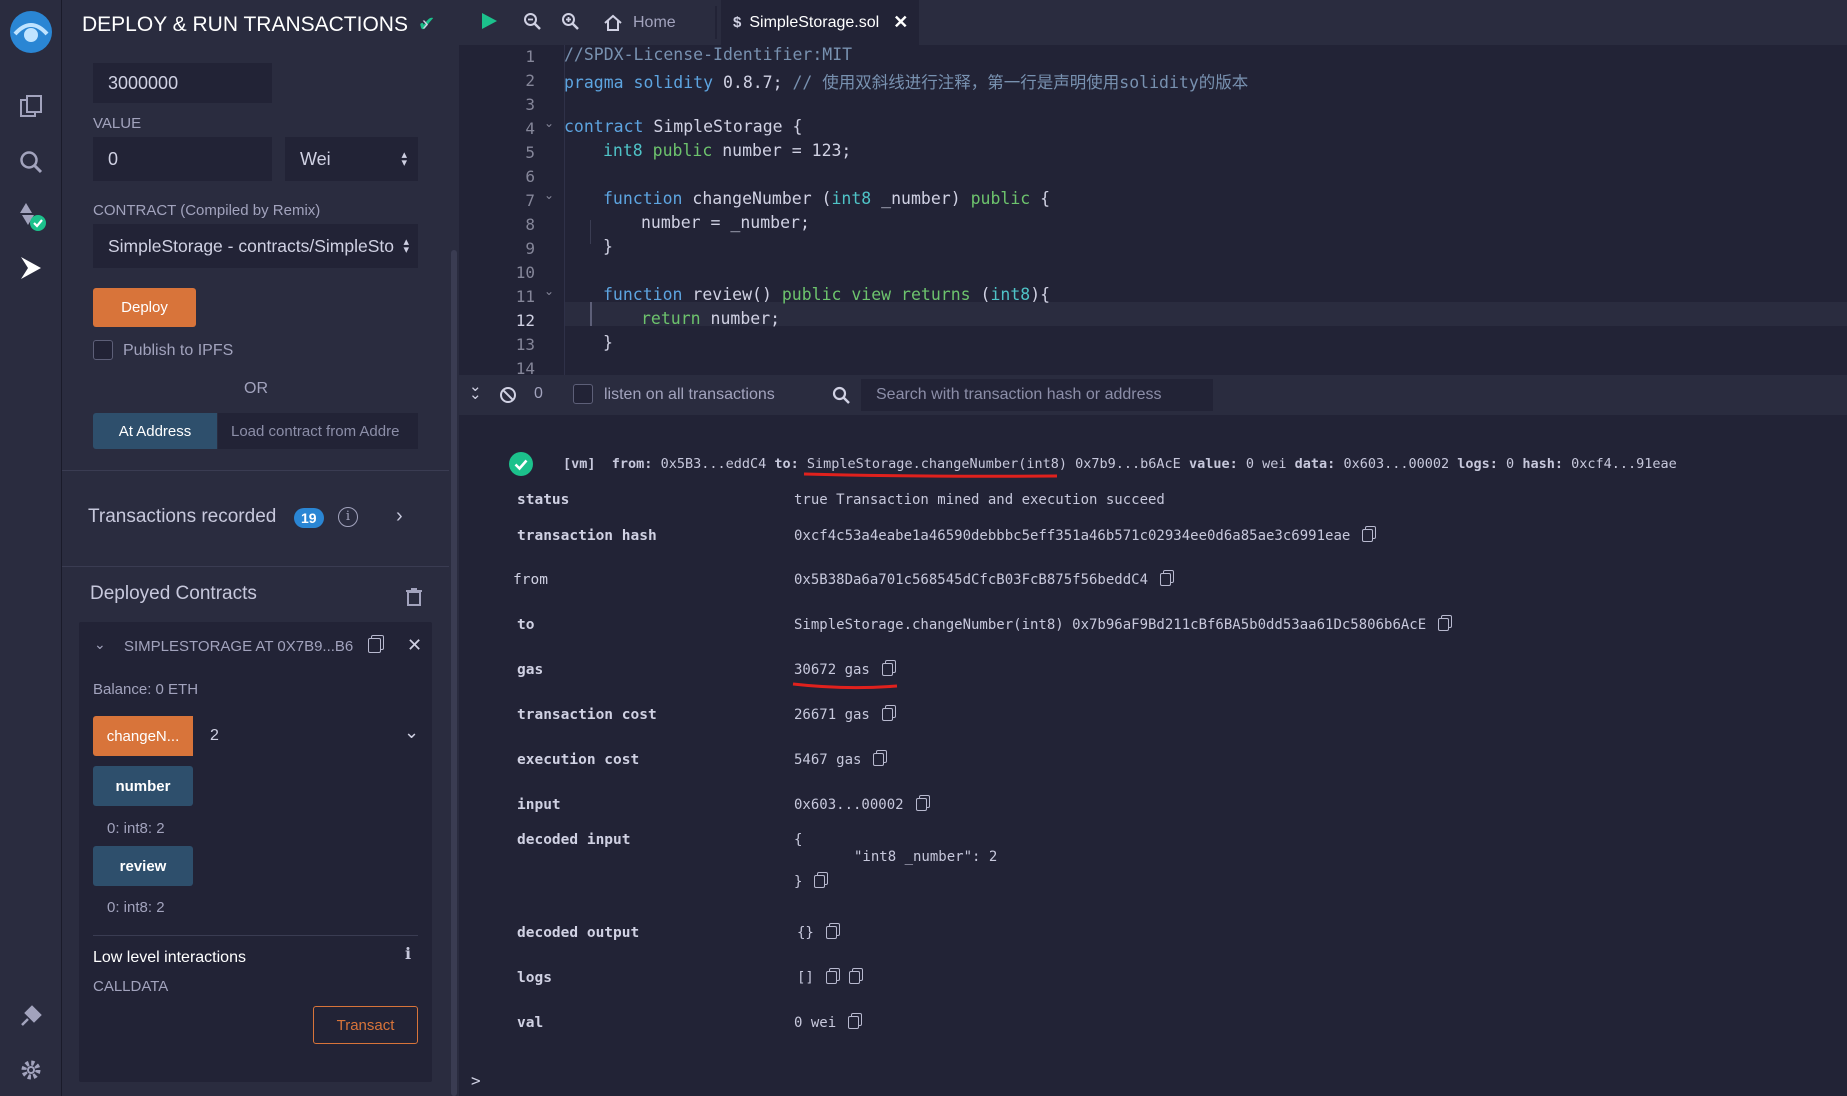  What do you see at coordinates (143, 866) in the screenshot?
I see `review-button: review` at bounding box center [143, 866].